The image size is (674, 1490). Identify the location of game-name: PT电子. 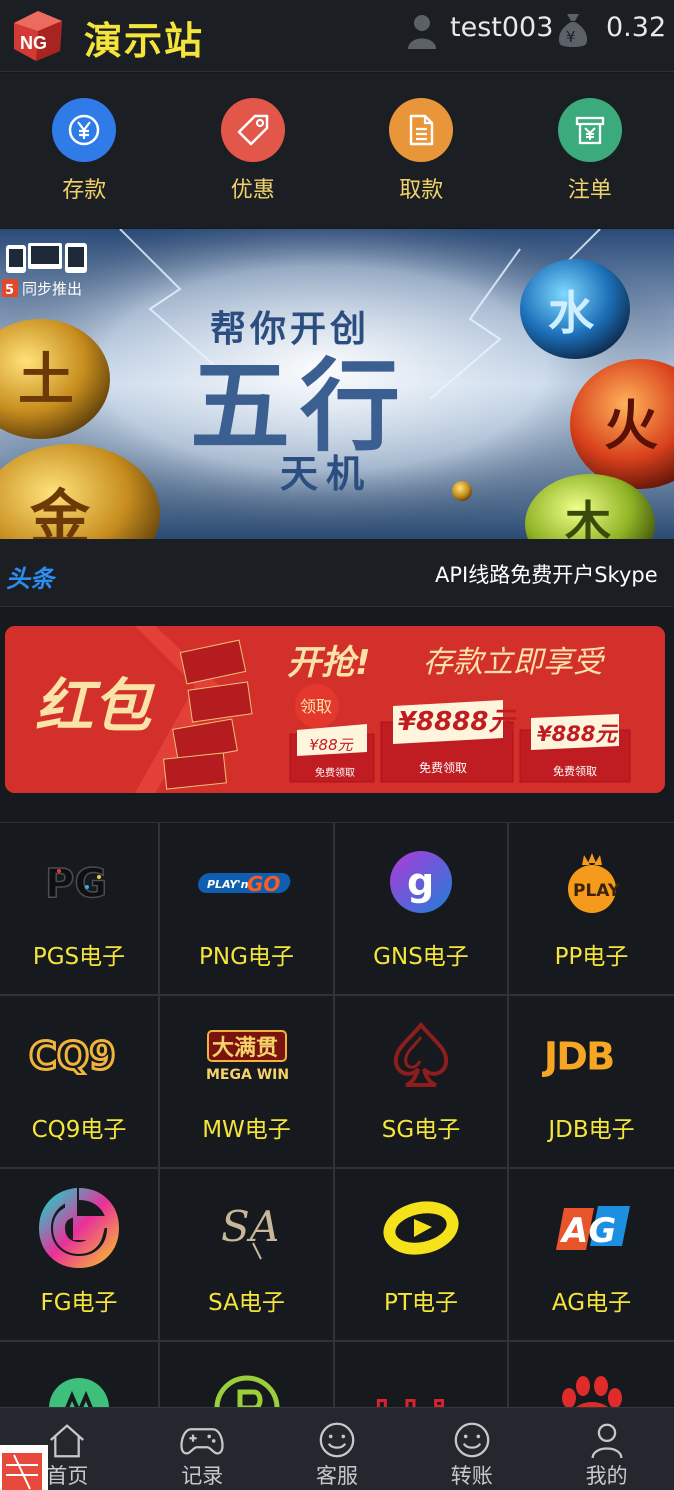
(421, 1303).